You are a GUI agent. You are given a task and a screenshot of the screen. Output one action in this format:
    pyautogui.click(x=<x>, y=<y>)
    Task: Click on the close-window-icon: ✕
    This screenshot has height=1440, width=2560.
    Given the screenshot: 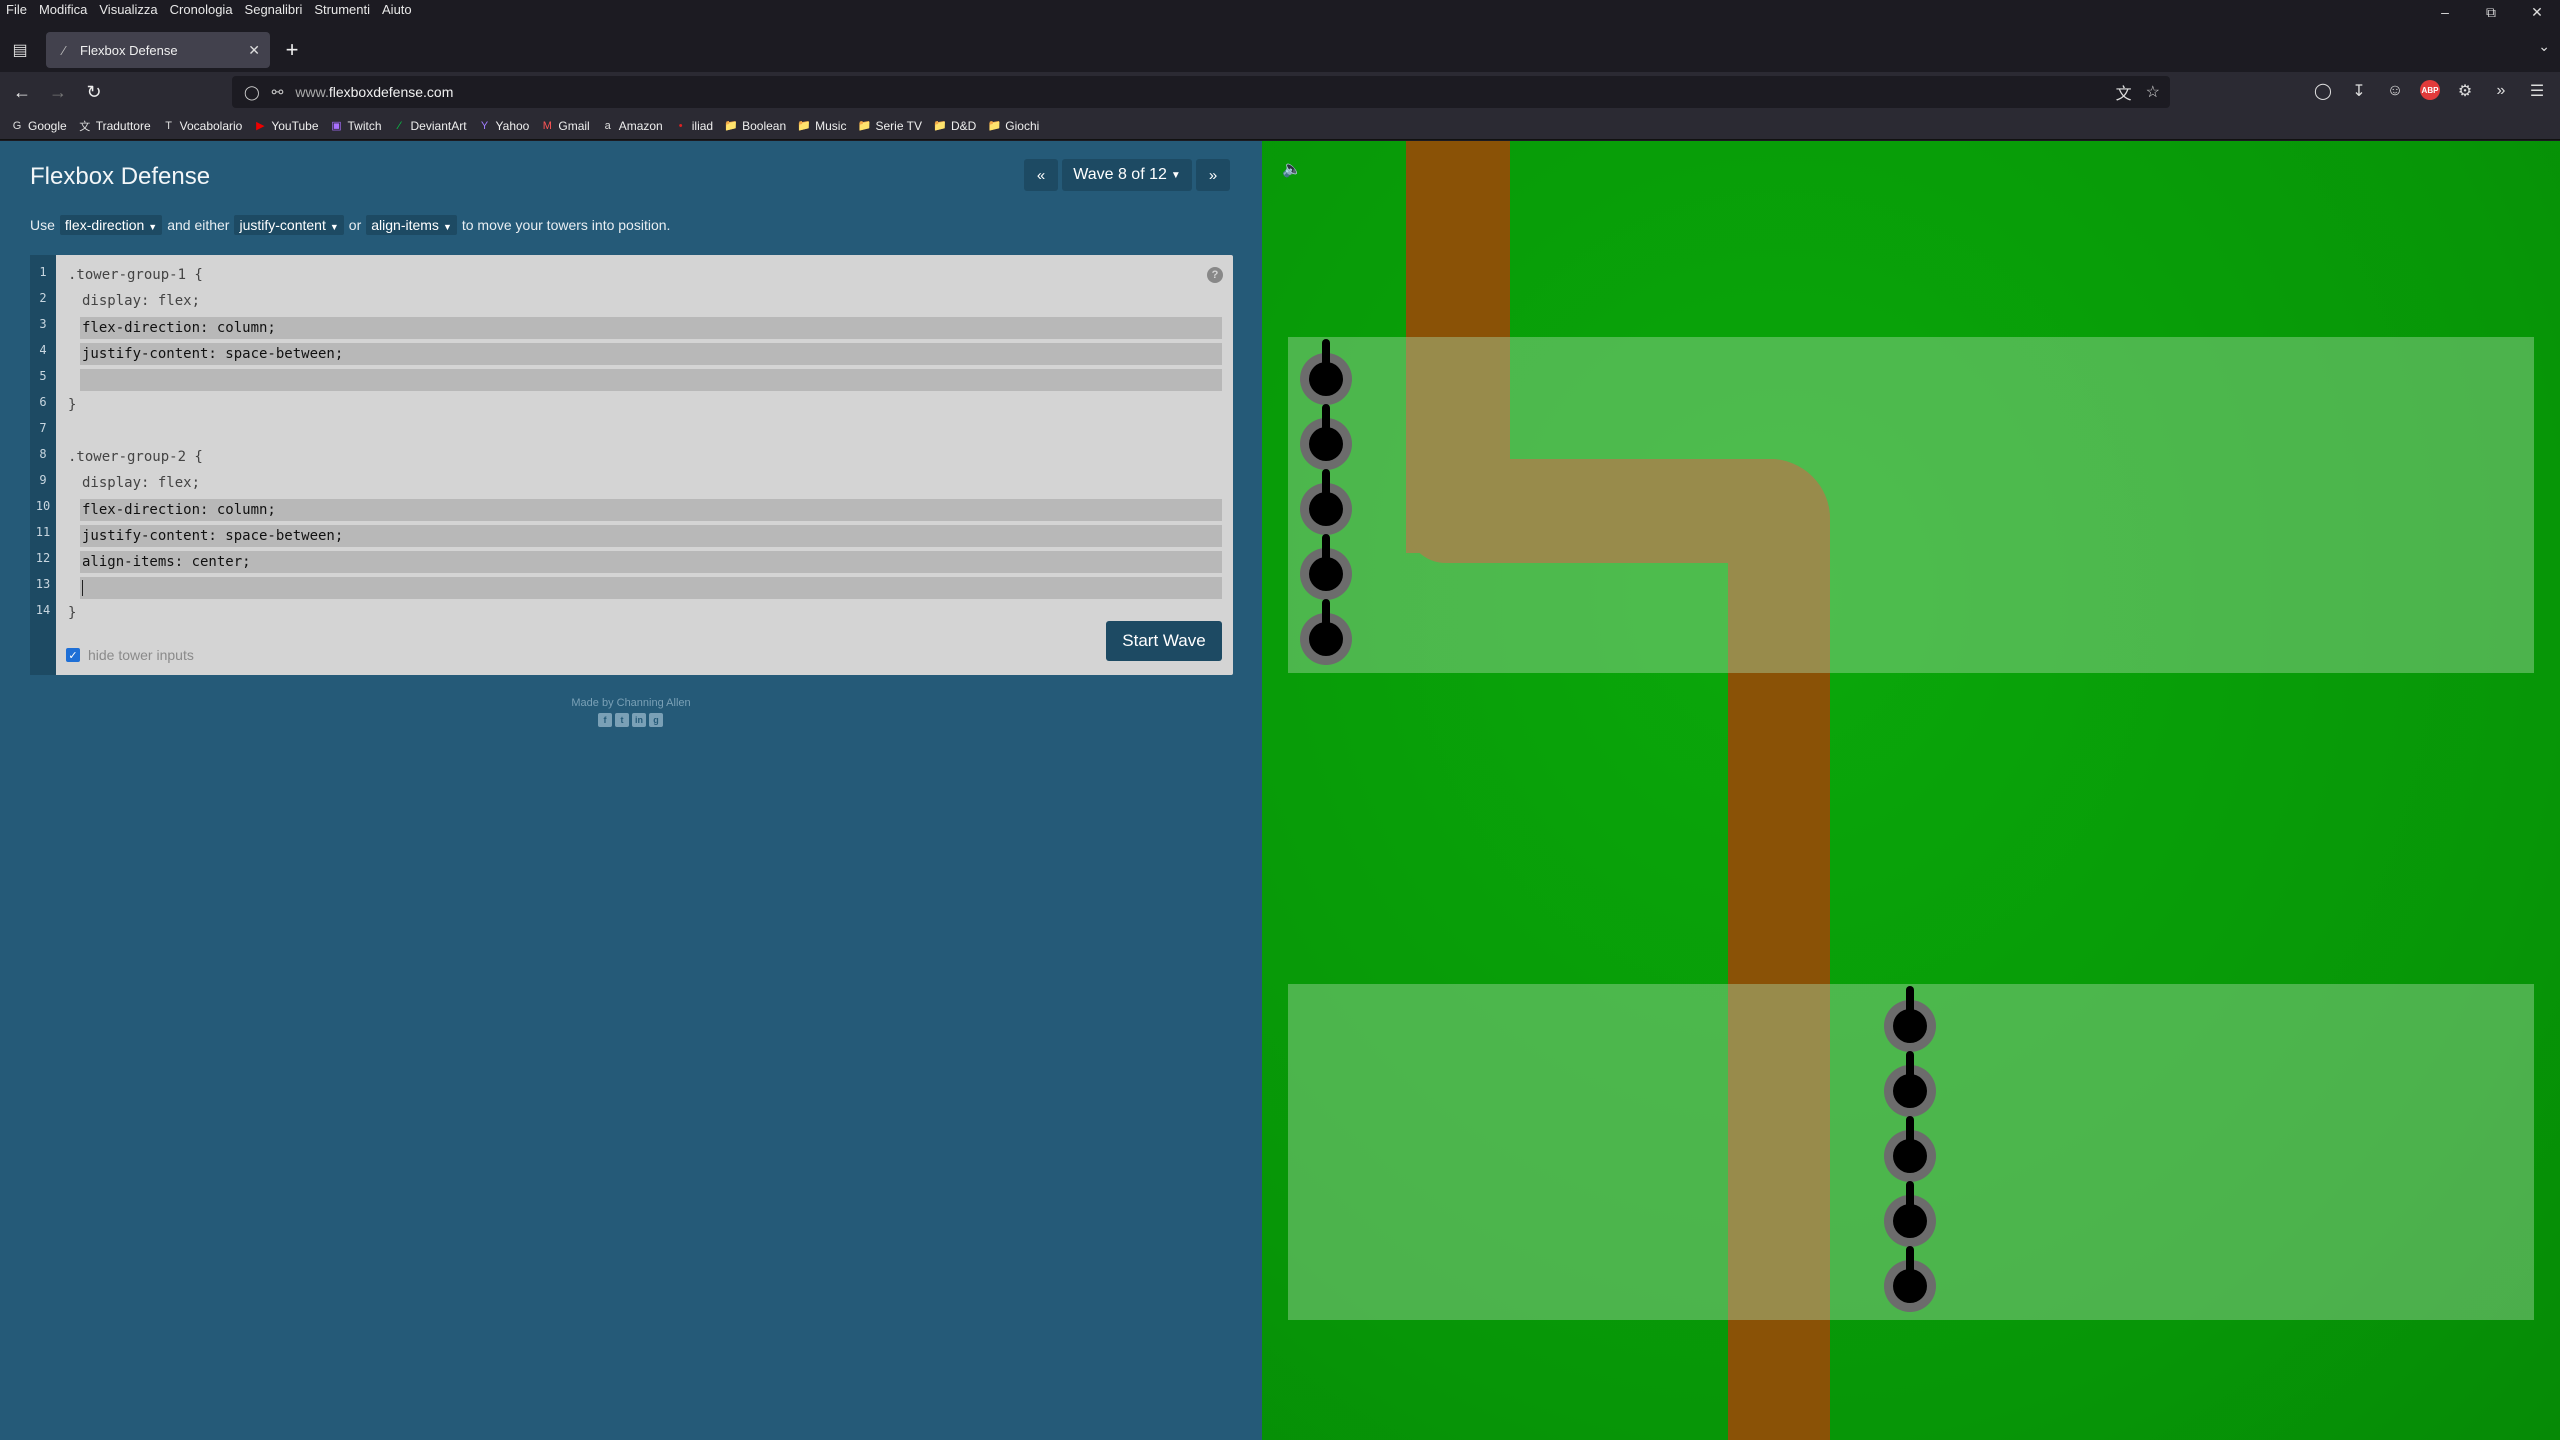 What is the action you would take?
    pyautogui.click(x=2537, y=12)
    